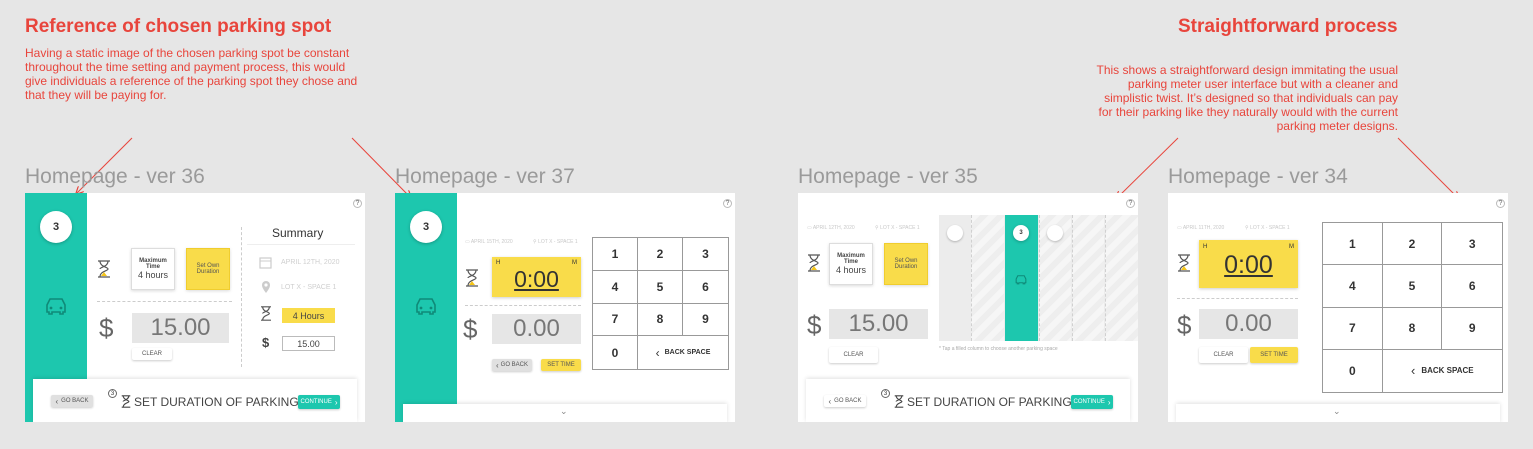  What do you see at coordinates (1055, 233) in the screenshot?
I see `column-marker` at bounding box center [1055, 233].